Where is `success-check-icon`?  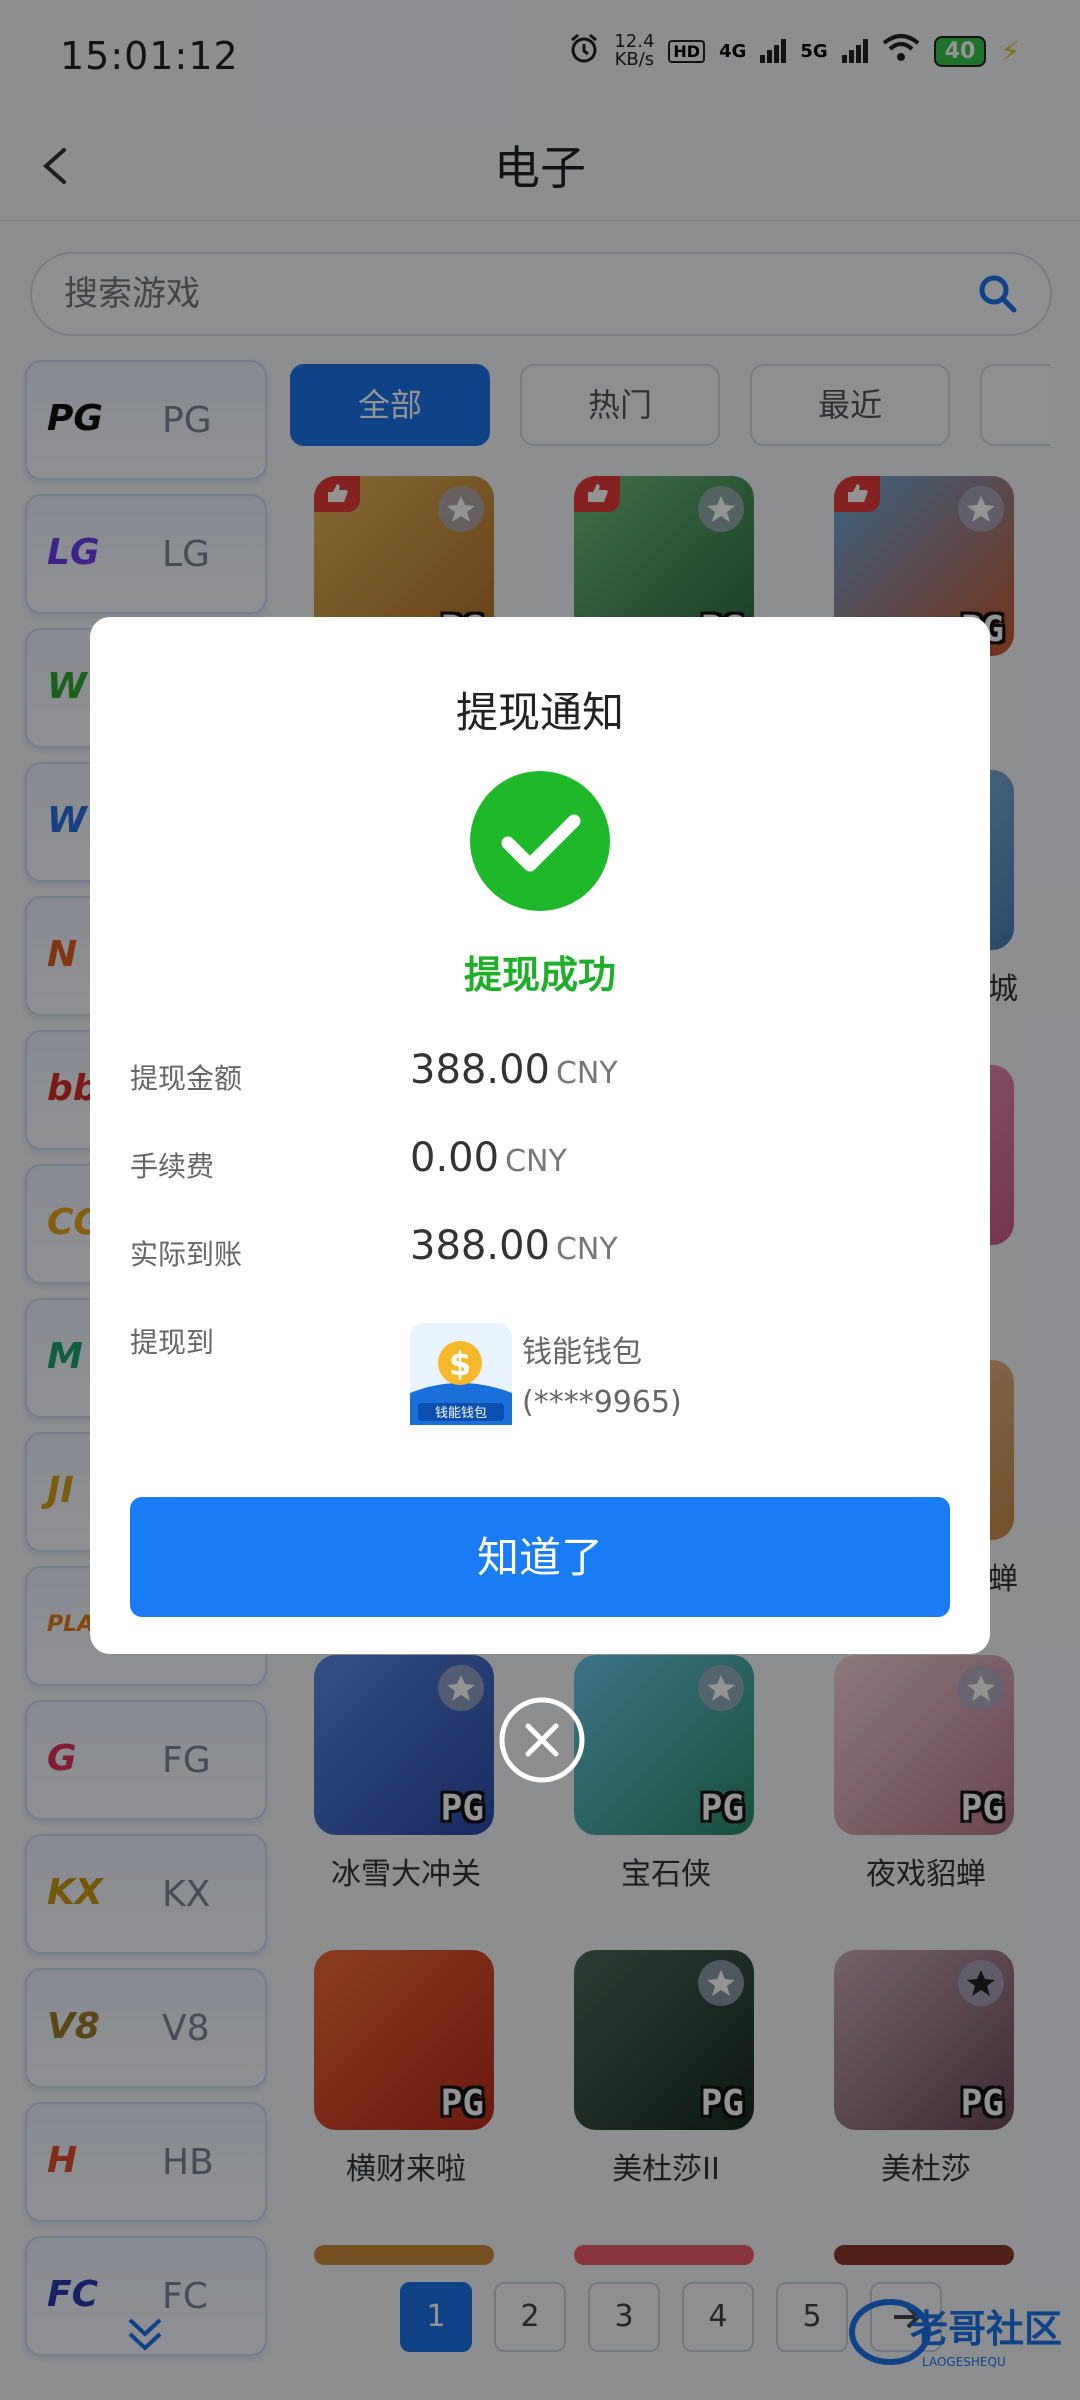 success-check-icon is located at coordinates (540, 841).